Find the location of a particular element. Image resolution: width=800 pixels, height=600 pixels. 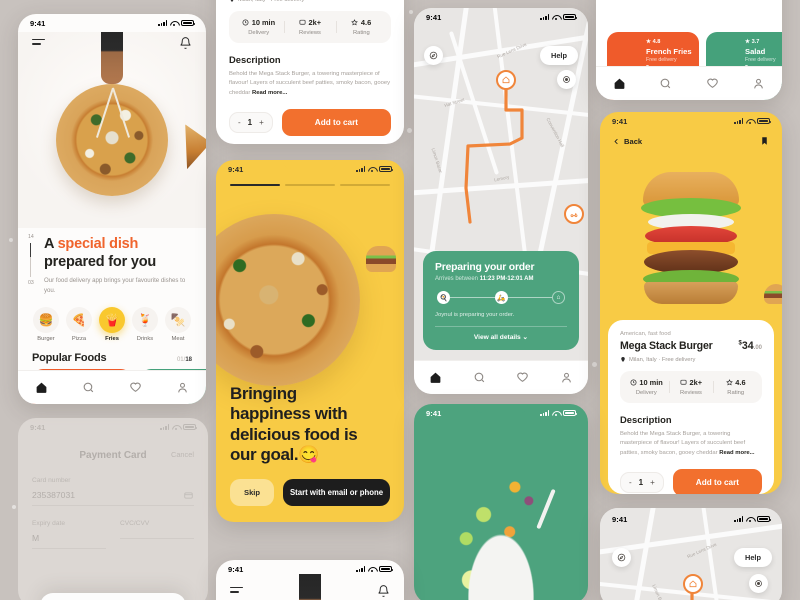

expiry-field: Expiry date M is located at coordinates (69, 534).